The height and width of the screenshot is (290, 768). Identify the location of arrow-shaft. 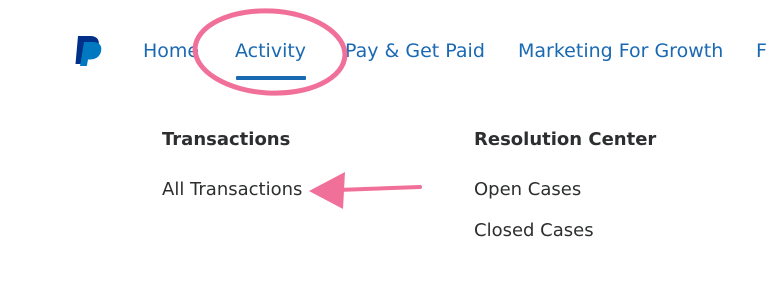
(379, 188).